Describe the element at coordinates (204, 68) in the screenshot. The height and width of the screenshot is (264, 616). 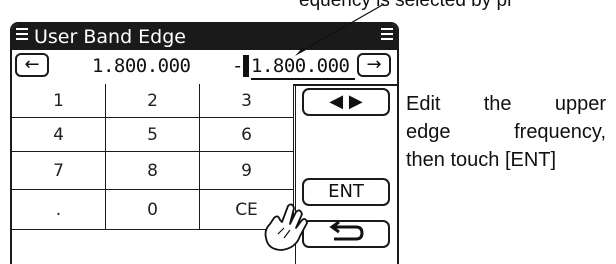
I see `frequency-row: ← 1.800.000 - 1.800.000 →` at that location.